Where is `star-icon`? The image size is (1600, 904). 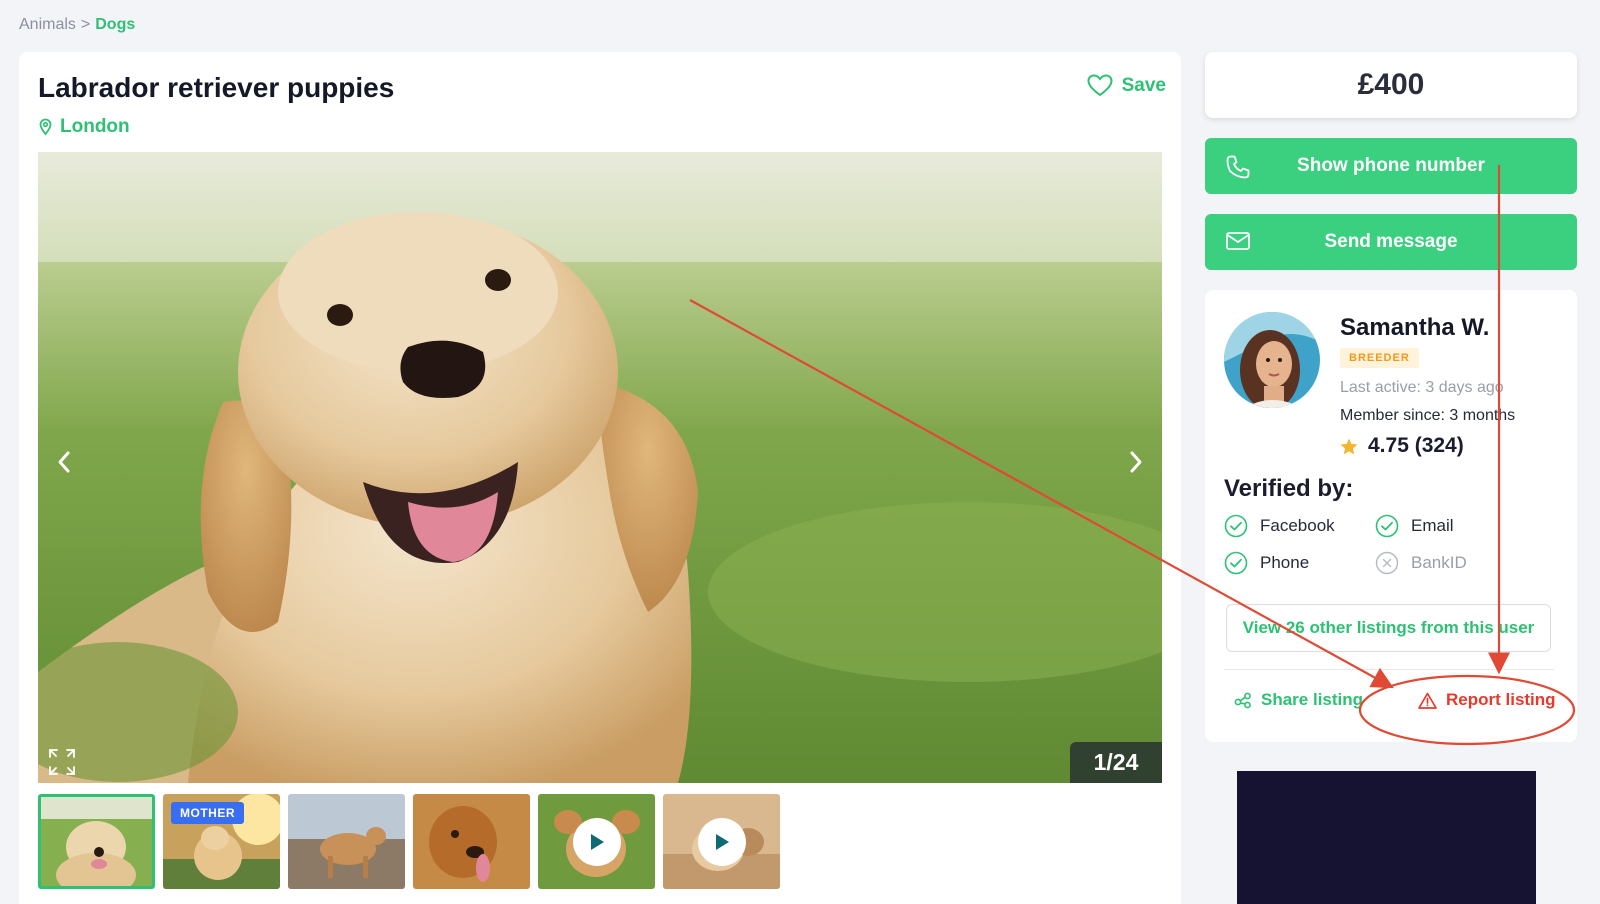
star-icon is located at coordinates (1349, 446).